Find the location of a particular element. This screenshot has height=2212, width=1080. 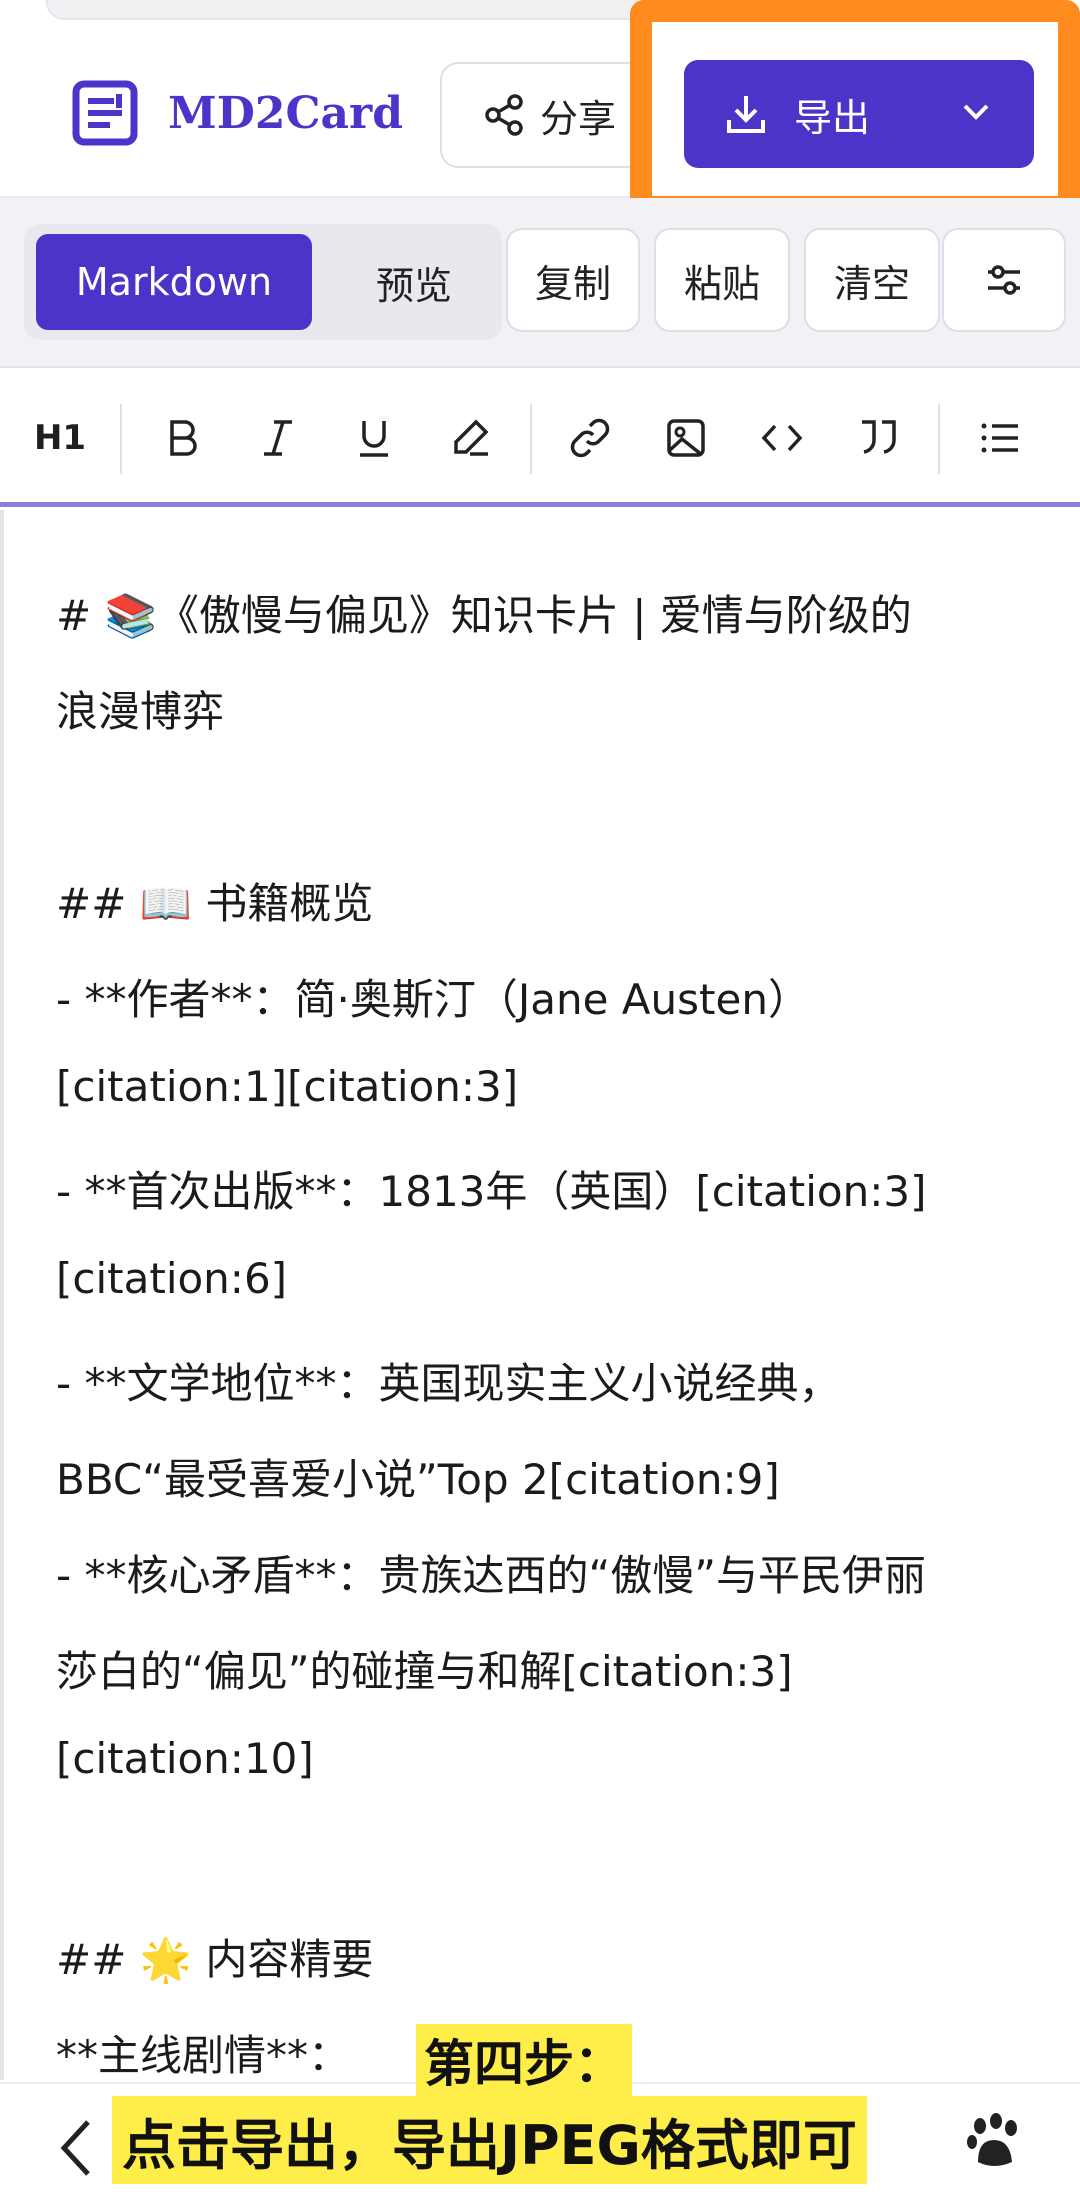

heading-label: H1 is located at coordinates (60, 438).